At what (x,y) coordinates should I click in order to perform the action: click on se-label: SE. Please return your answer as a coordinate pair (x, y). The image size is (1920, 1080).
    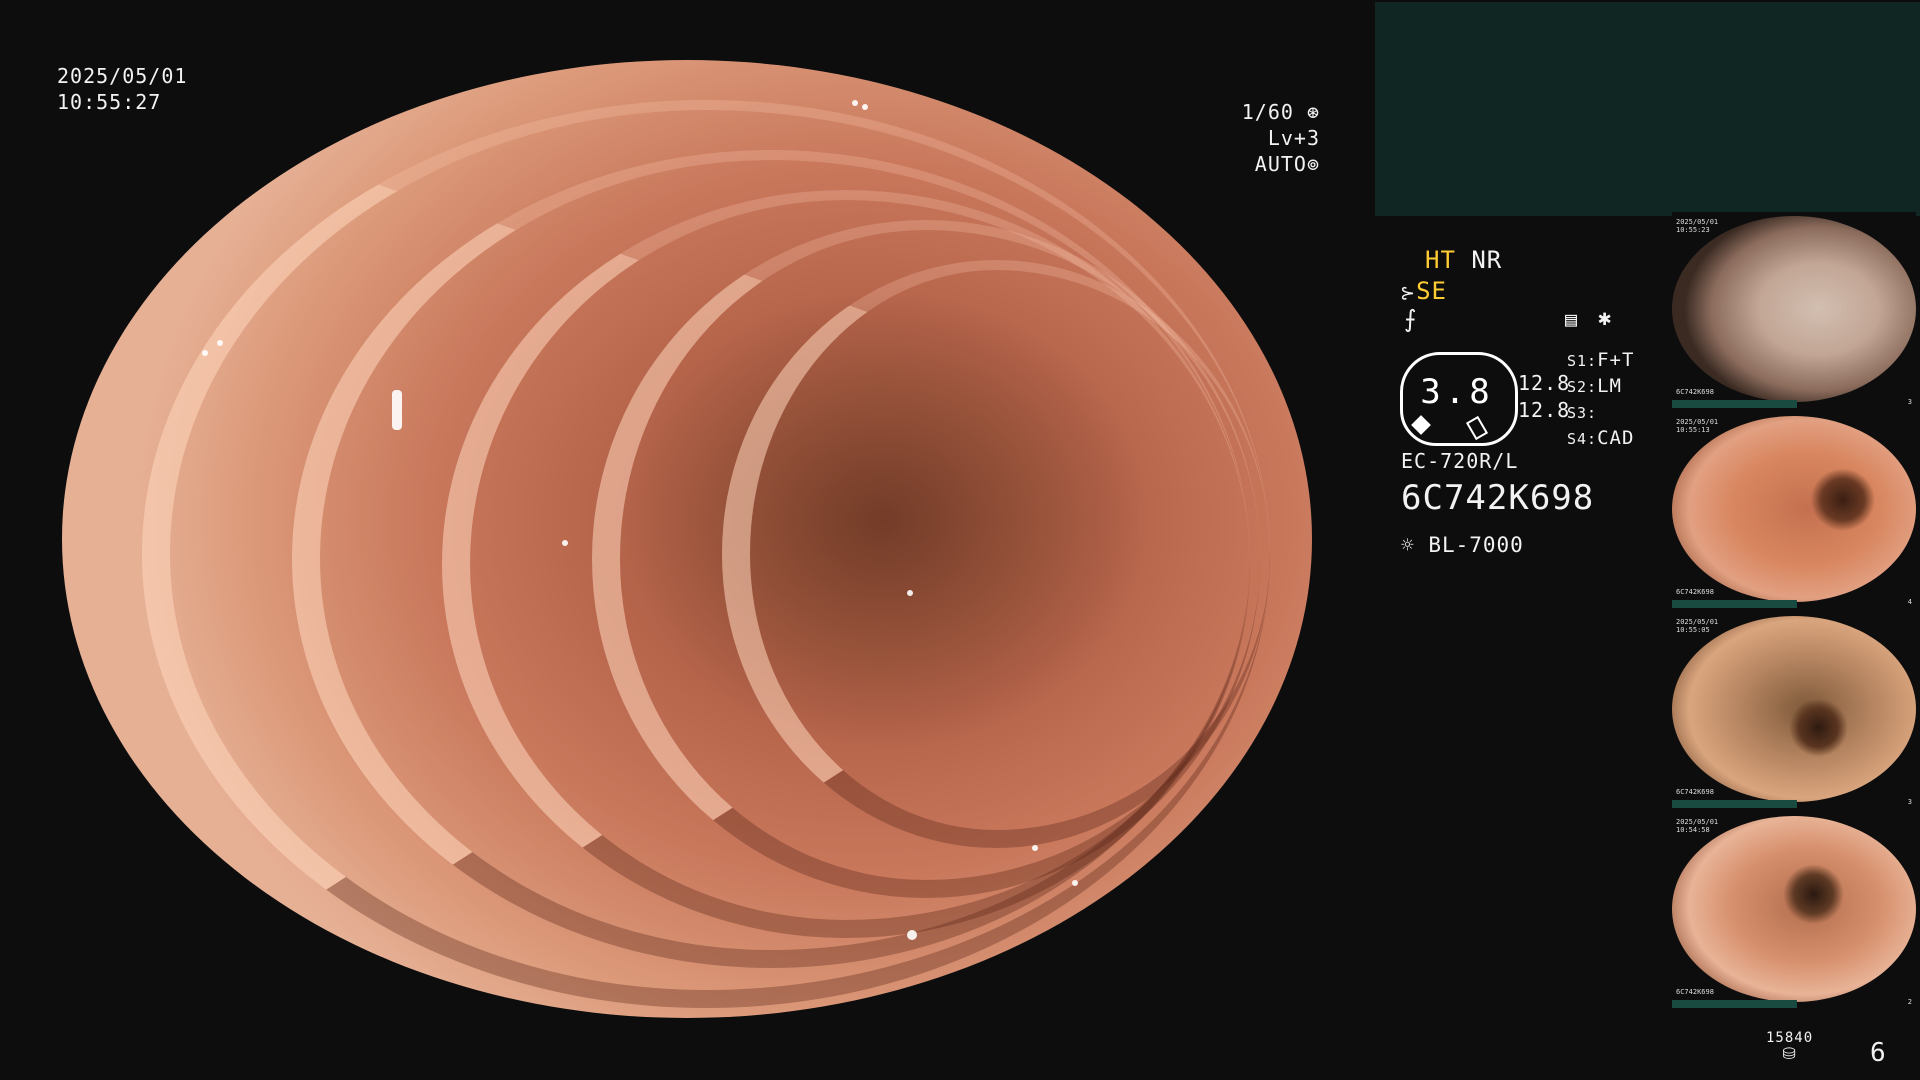
    Looking at the image, I should click on (1431, 291).